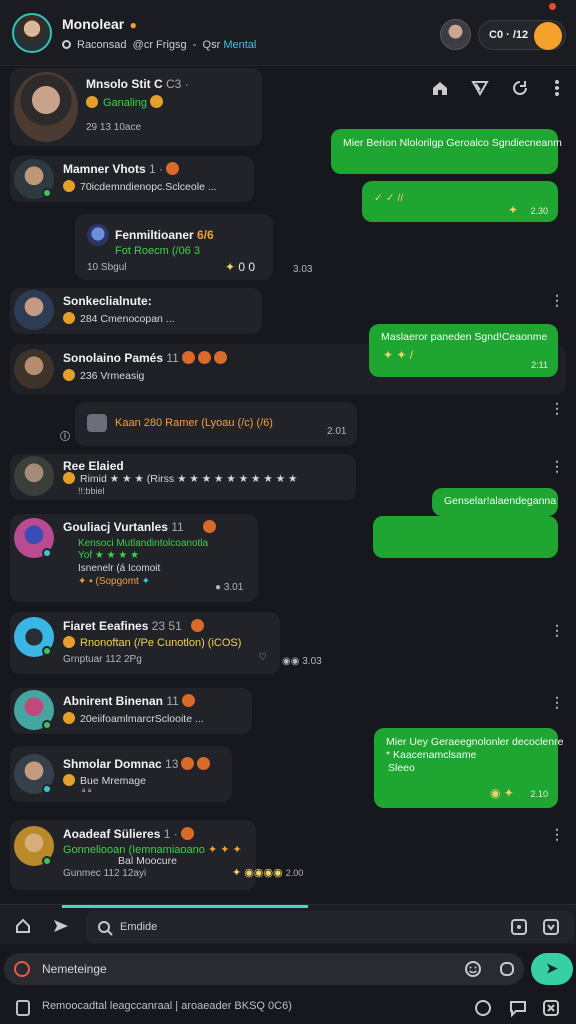 This screenshot has height=1024, width=576. What do you see at coordinates (522, 35) in the screenshot?
I see `status-pill: C0 · /12` at bounding box center [522, 35].